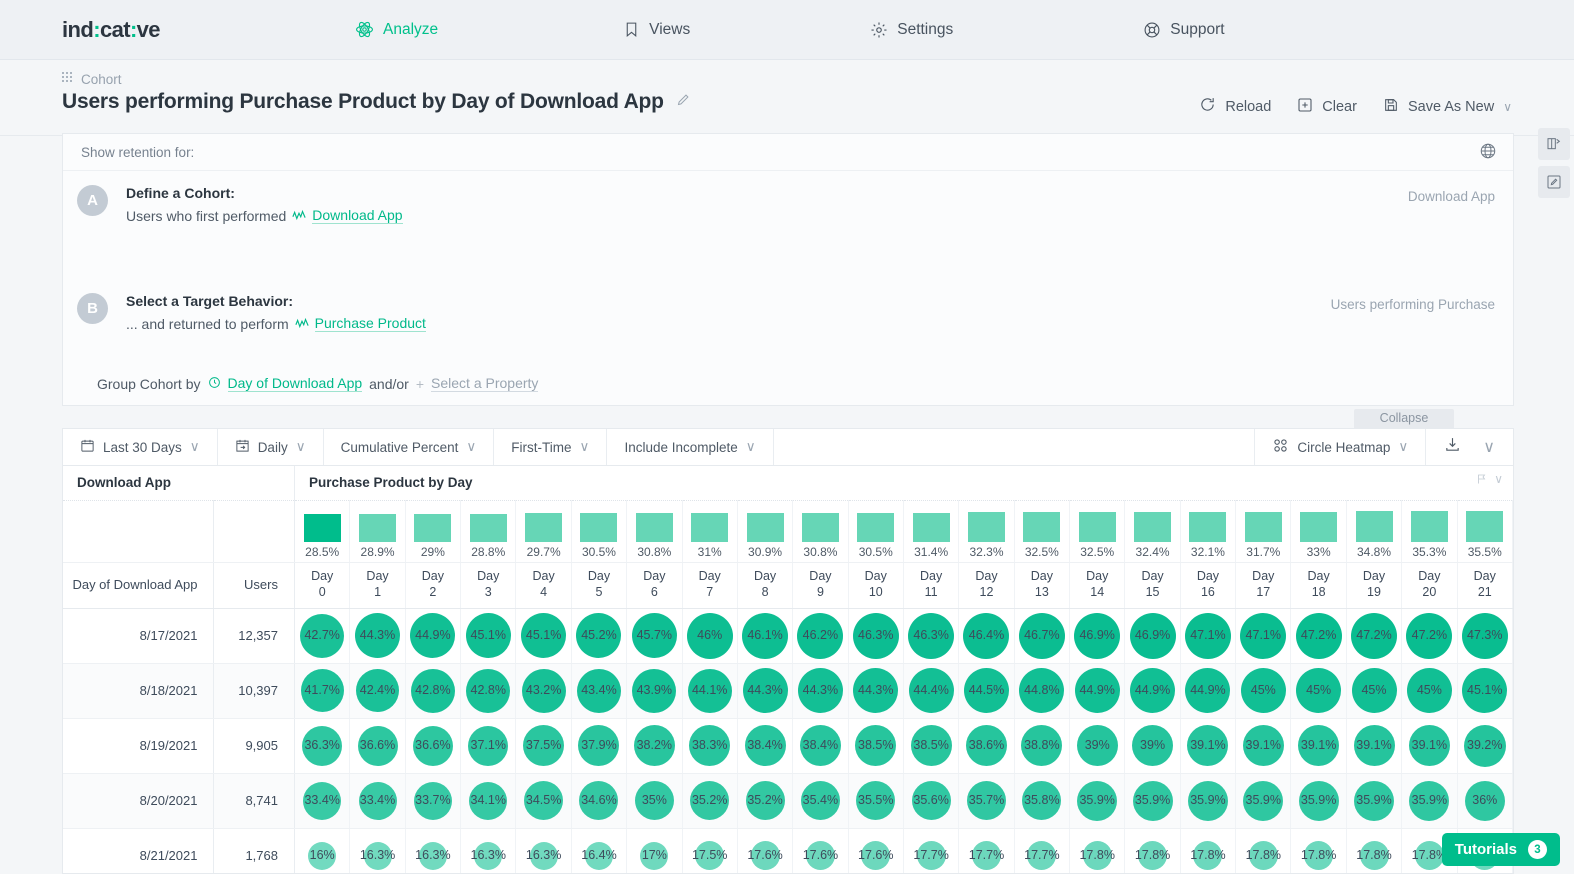 The image size is (1574, 874). Describe the element at coordinates (710, 531) in the screenshot. I see `summary-bar-cell: 31%` at that location.